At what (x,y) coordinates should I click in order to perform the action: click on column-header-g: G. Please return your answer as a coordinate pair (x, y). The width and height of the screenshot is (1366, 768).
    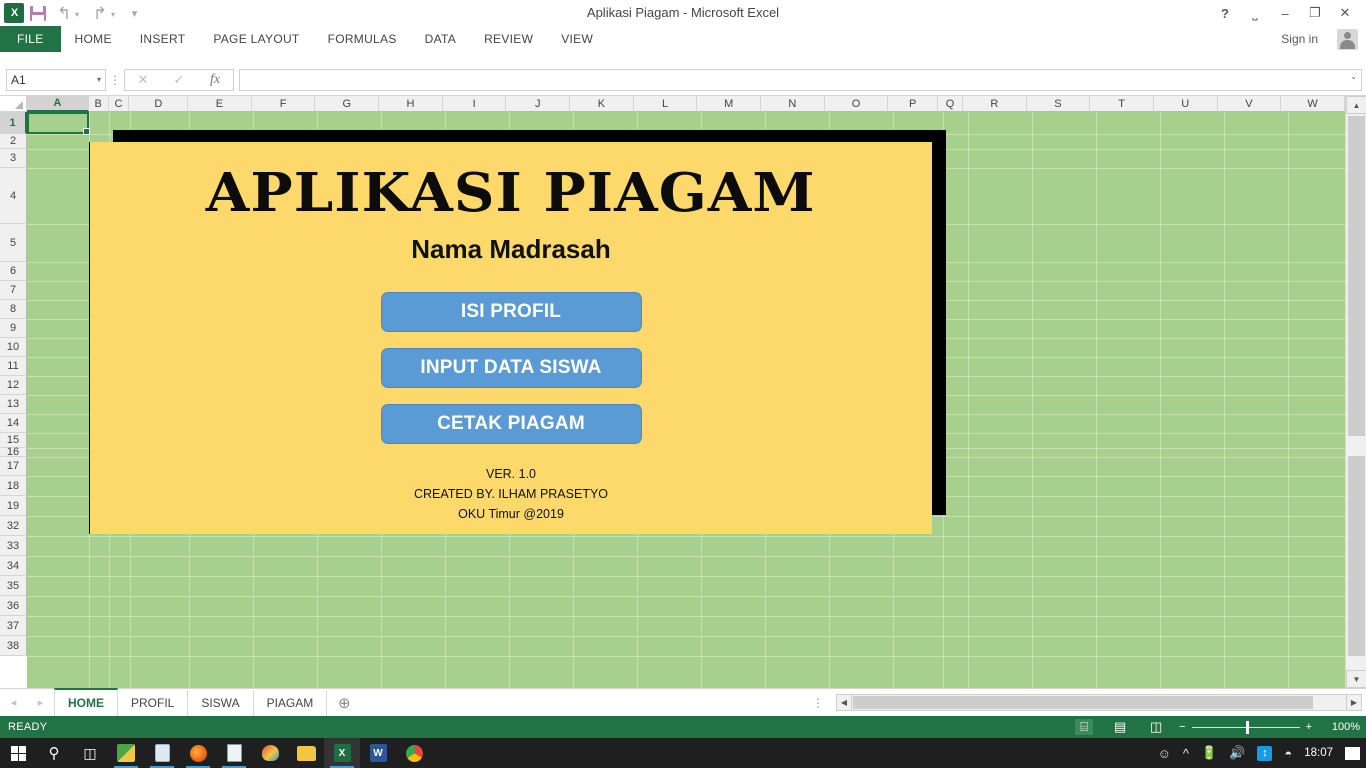
    Looking at the image, I should click on (347, 104).